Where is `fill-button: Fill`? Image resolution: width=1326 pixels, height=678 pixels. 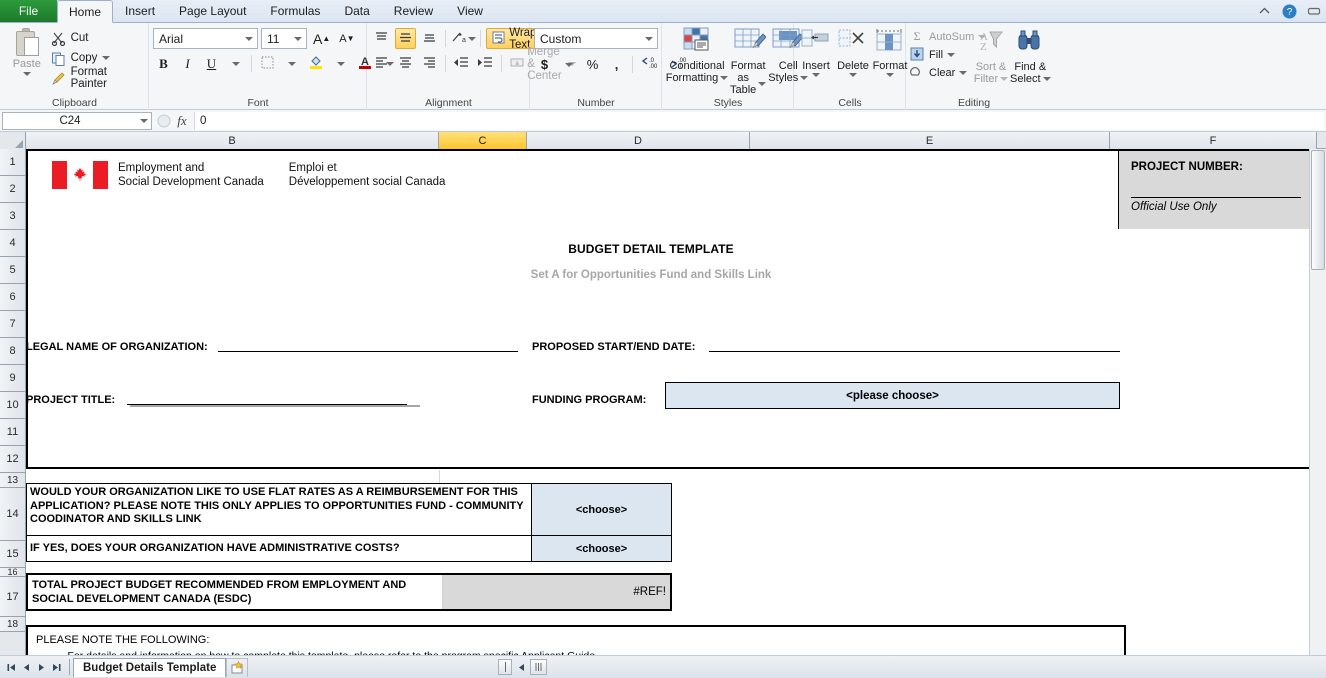 fill-button: Fill is located at coordinates (941, 54).